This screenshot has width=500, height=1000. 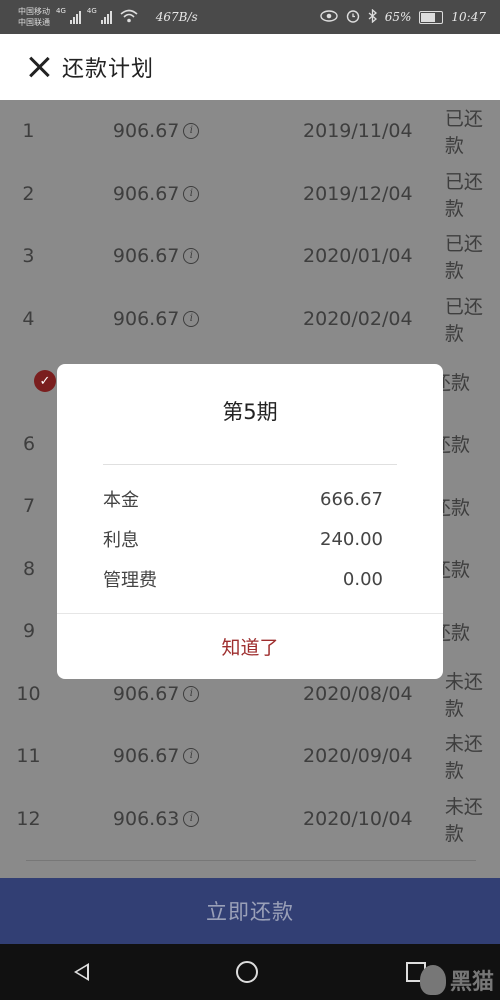 I want to click on installment-number: 11, so click(x=28, y=756).